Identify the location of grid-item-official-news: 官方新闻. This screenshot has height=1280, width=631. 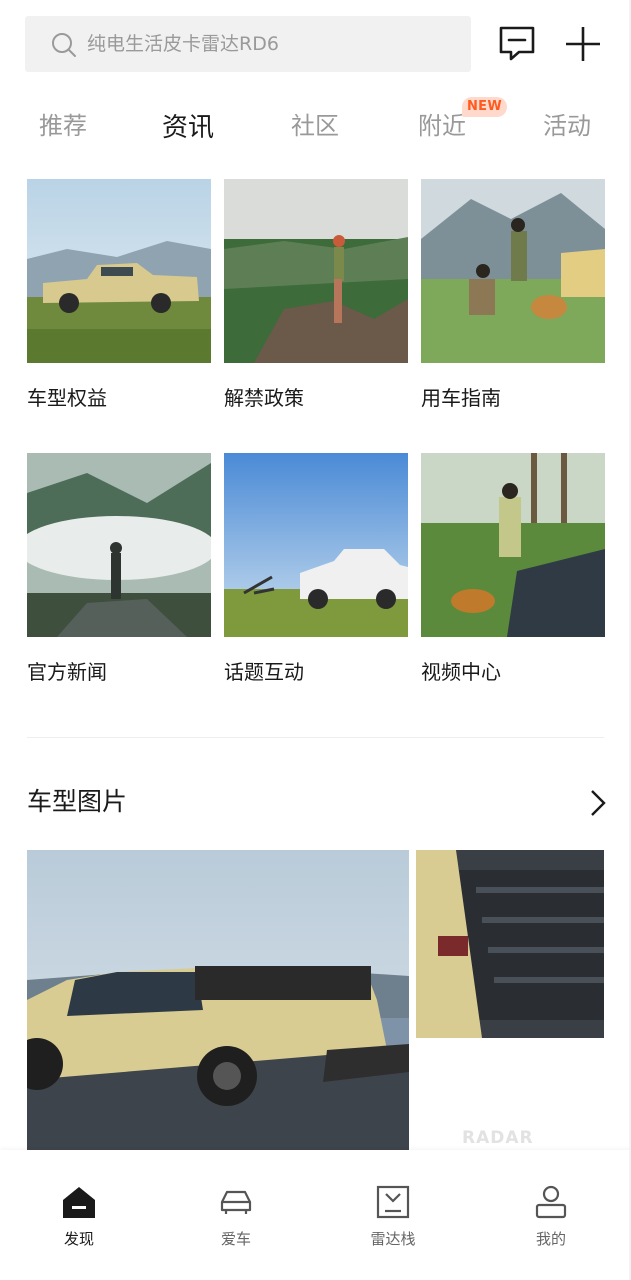
(119, 568).